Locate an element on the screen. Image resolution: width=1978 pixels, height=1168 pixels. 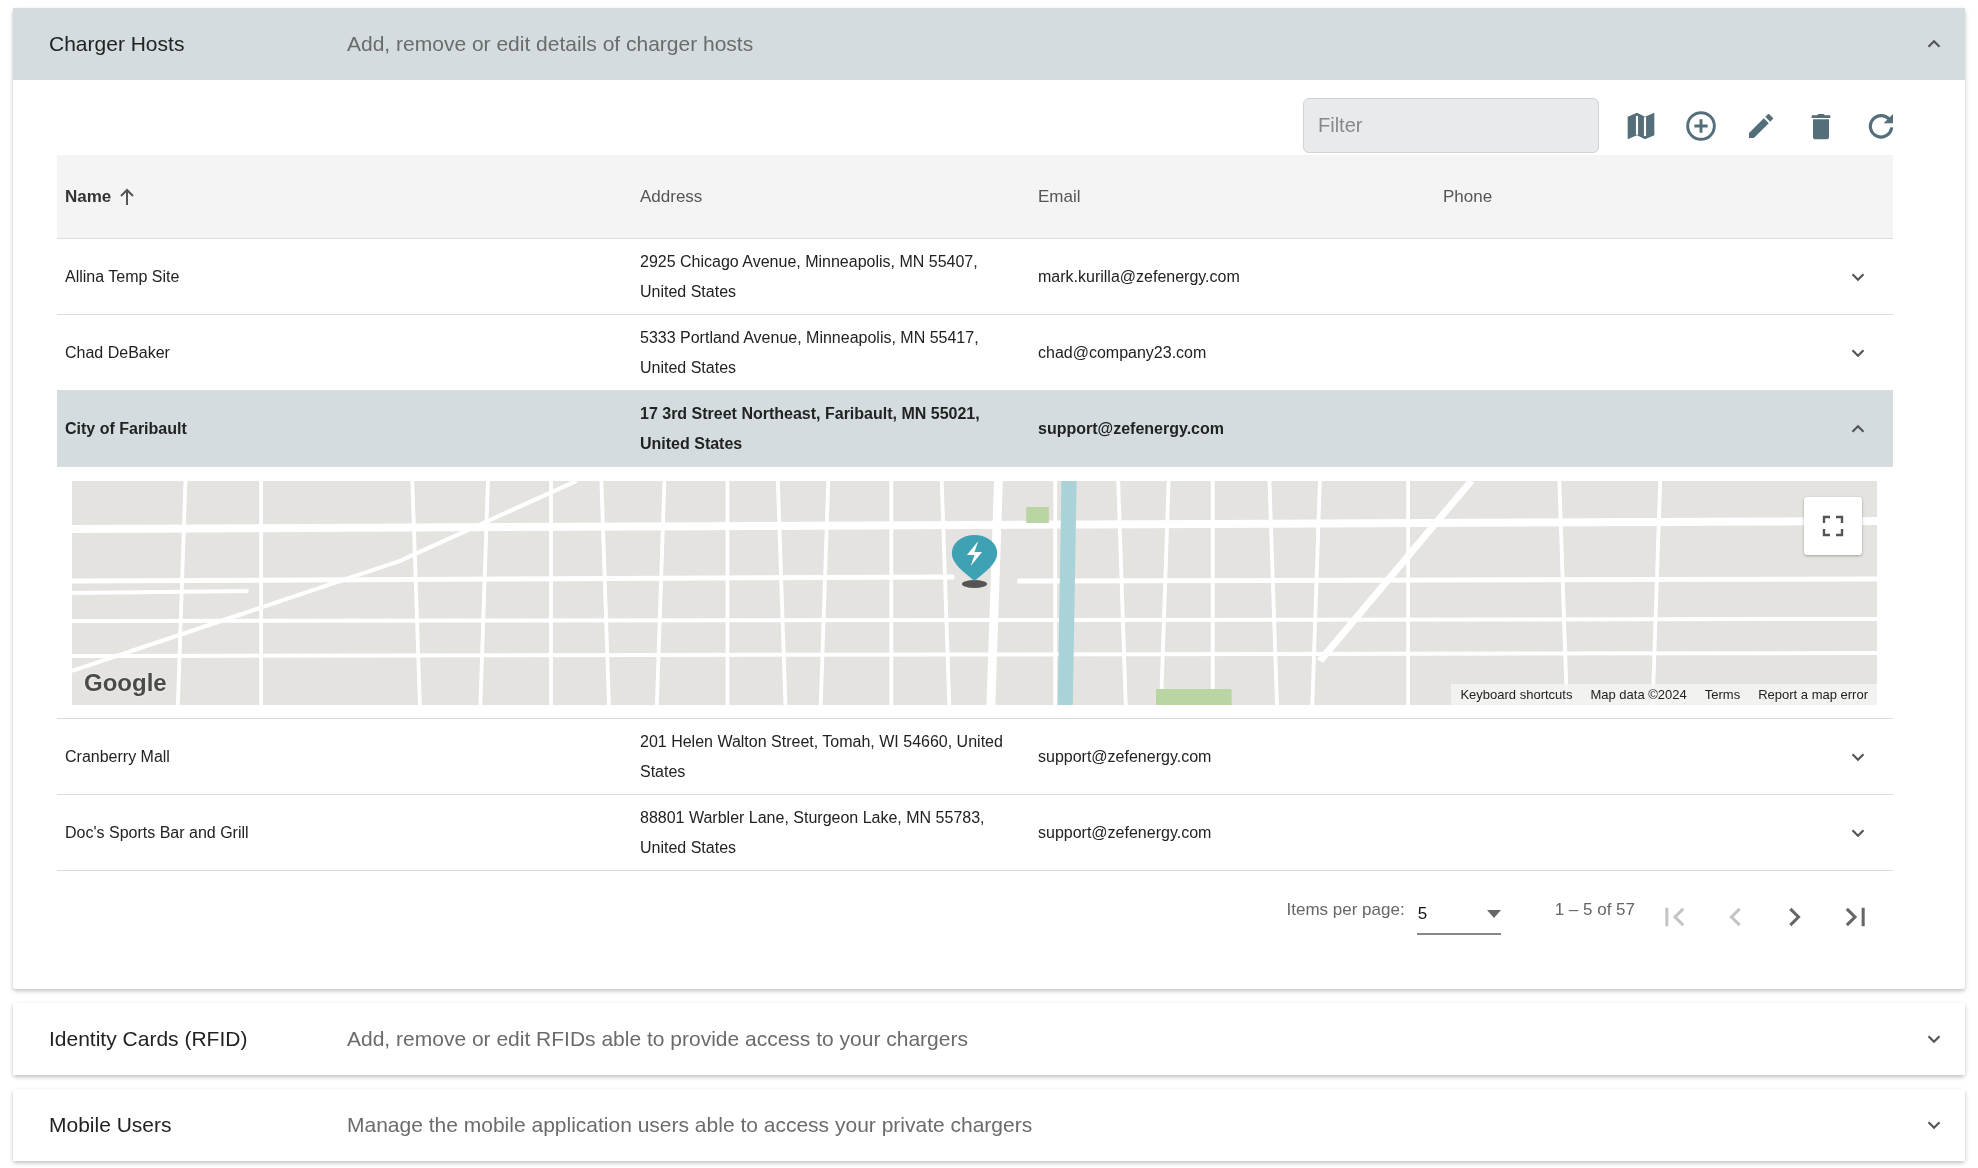
panel-header: Mobile Users Manage the mobile application users able to access your private chargers is located at coordinates (989, 1125).